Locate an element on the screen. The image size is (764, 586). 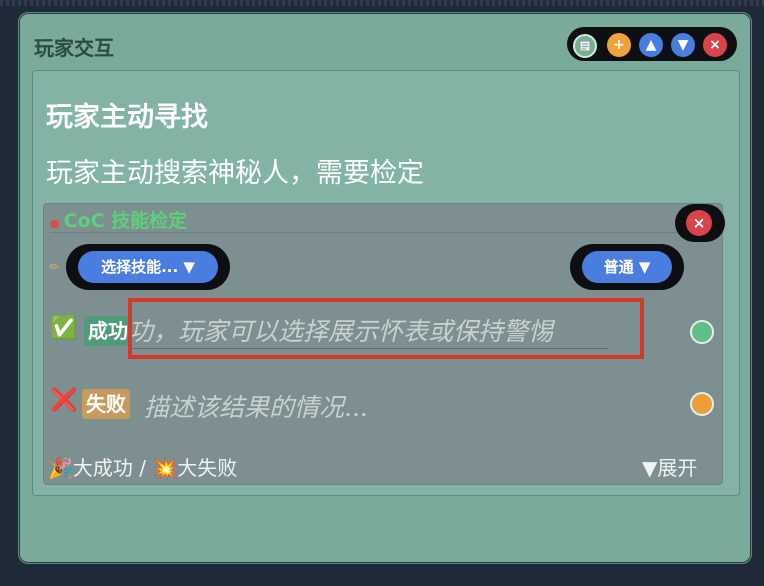
delete-button: × is located at coordinates (715, 45).